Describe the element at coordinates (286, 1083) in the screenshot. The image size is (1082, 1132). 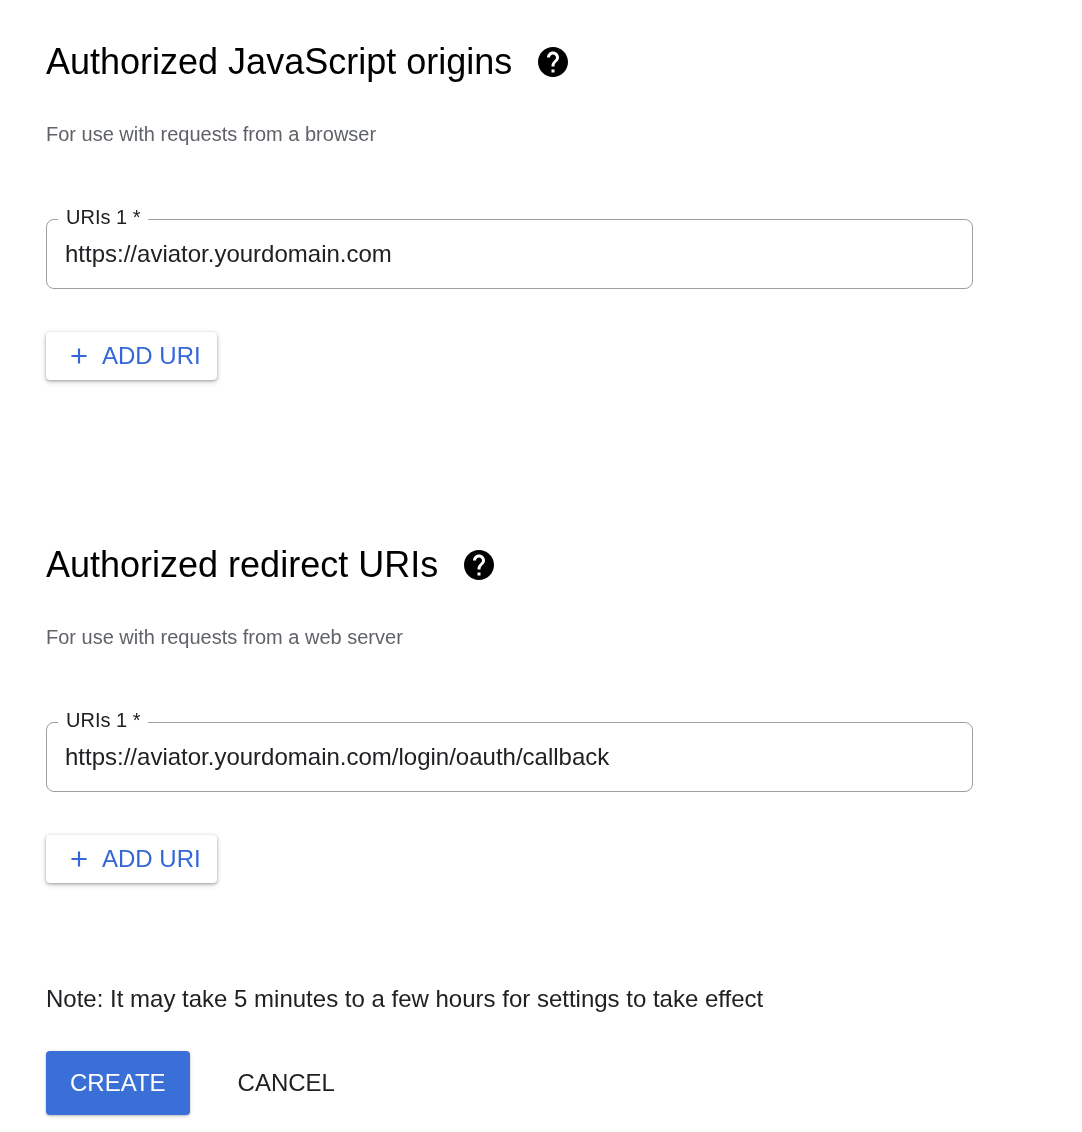
I see `cancel-button: CANCEL` at that location.